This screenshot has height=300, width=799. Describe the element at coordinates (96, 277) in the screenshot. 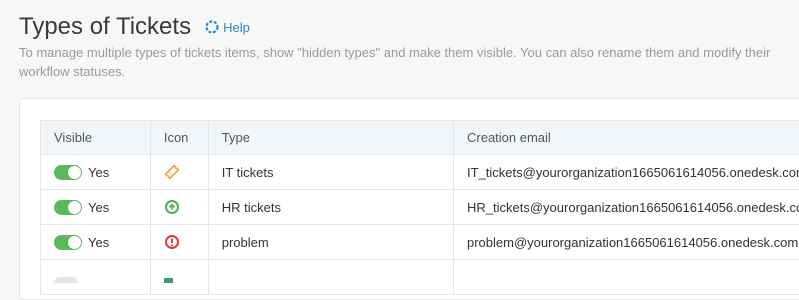

I see `visible-cell` at that location.